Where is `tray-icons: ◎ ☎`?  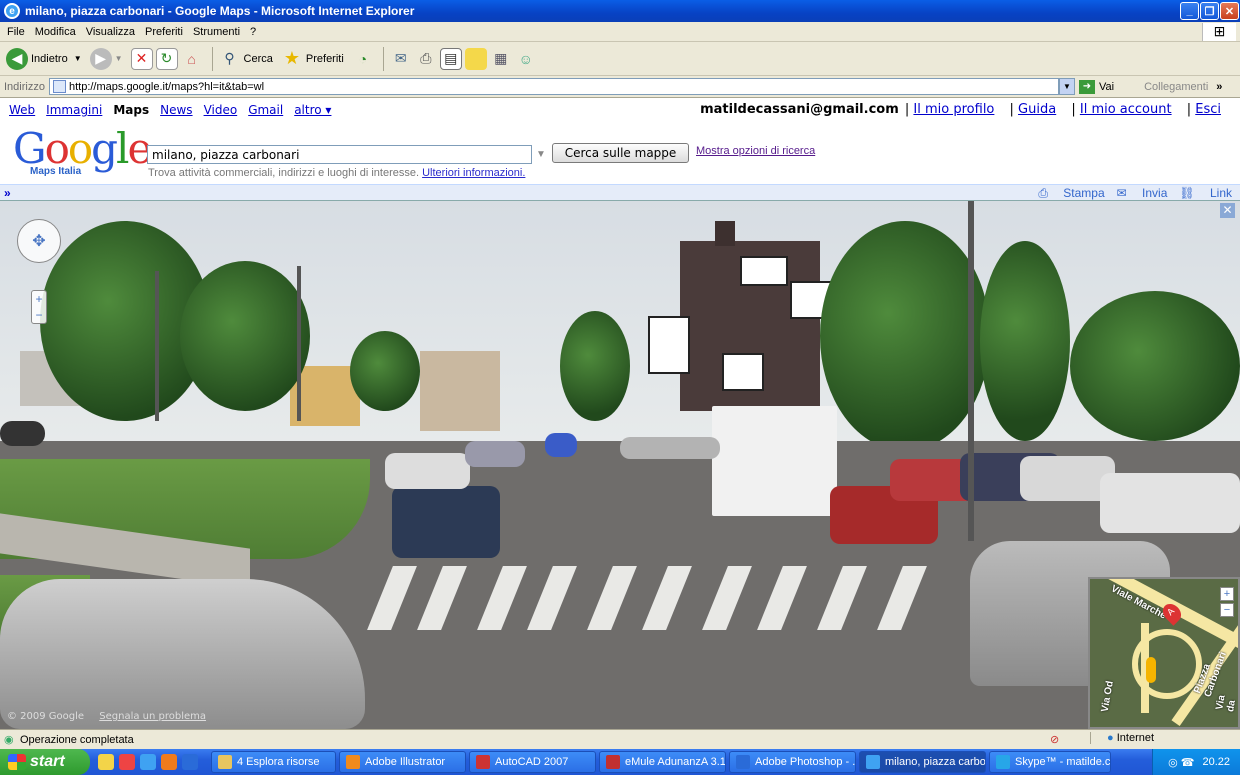
tray-icons: ◎ ☎ is located at coordinates (1181, 762).